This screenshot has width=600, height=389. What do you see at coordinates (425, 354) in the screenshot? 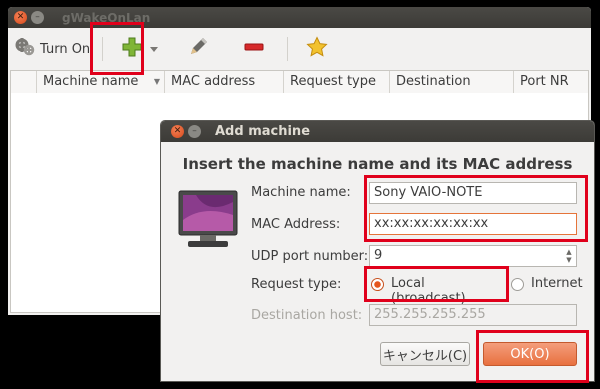
I see `cancel-button: キャンセル(C)` at bounding box center [425, 354].